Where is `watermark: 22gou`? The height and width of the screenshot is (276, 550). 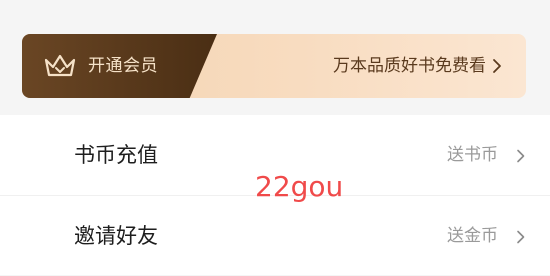
watermark: 22gou is located at coordinates (299, 186).